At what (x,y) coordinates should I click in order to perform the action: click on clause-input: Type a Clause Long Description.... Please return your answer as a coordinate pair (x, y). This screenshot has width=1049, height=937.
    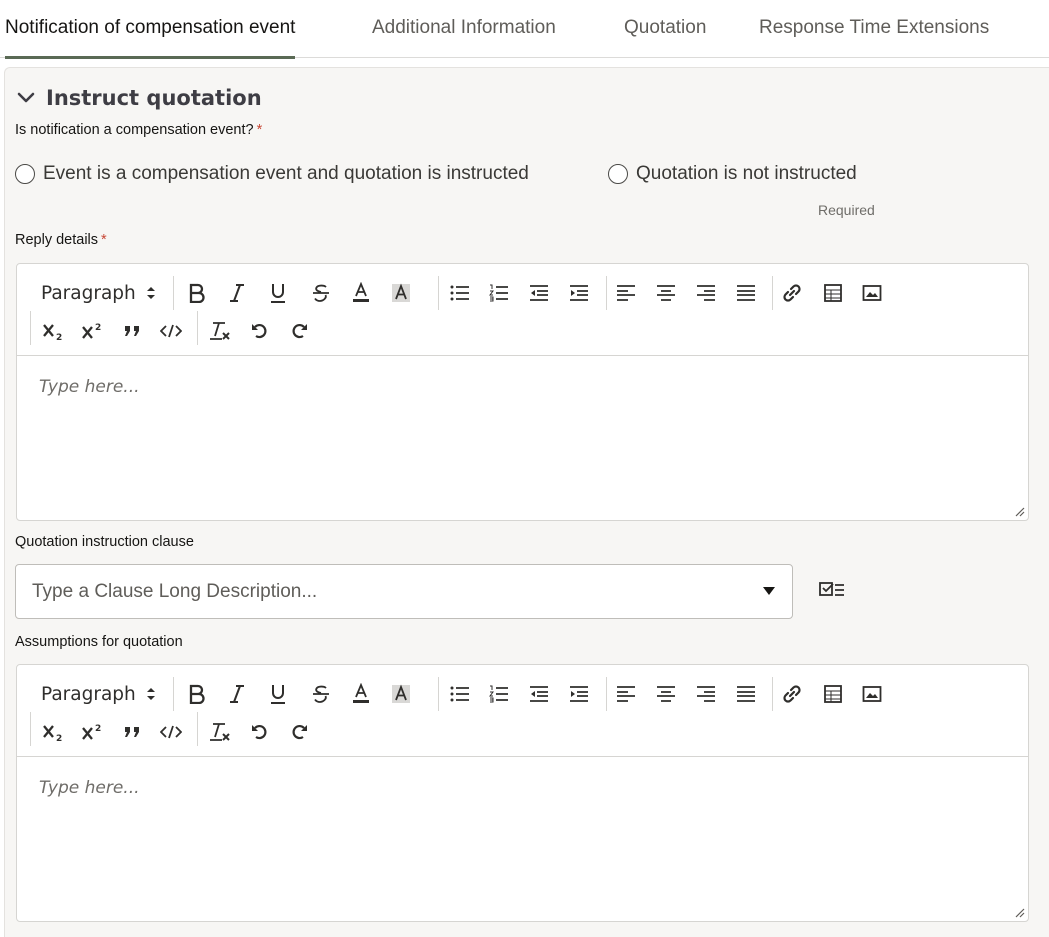
    Looking at the image, I should click on (174, 591).